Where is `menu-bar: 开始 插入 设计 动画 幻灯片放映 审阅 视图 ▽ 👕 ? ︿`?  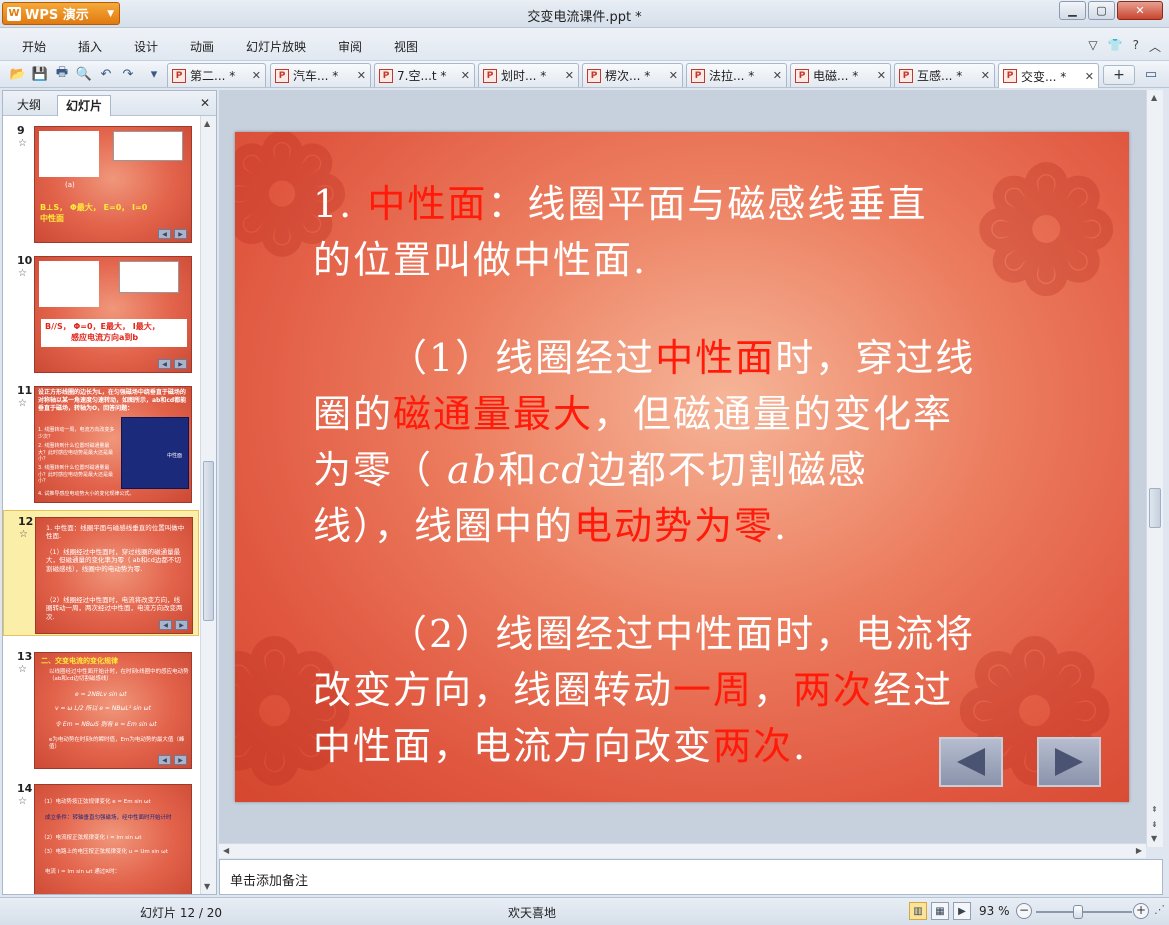 menu-bar: 开始 插入 设计 动画 幻灯片放映 审阅 视图 ▽ 👕 ? ︿ is located at coordinates (584, 44).